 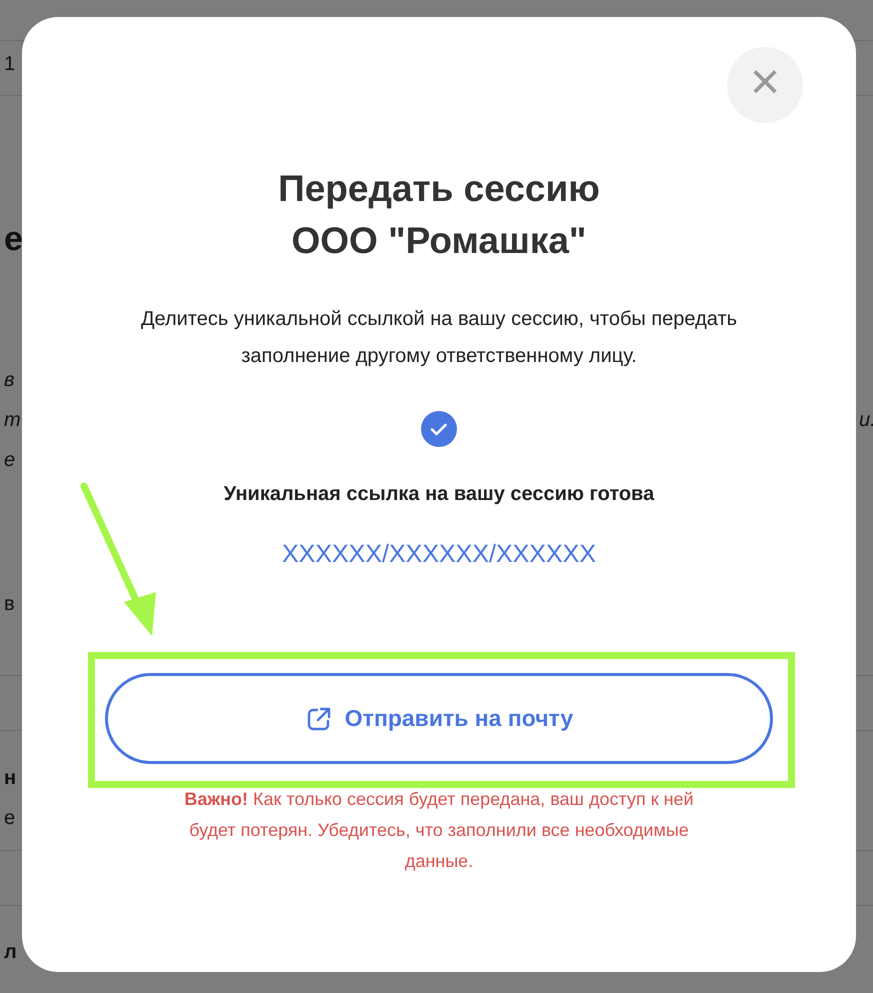 I want to click on background-text: и., so click(x=866, y=420).